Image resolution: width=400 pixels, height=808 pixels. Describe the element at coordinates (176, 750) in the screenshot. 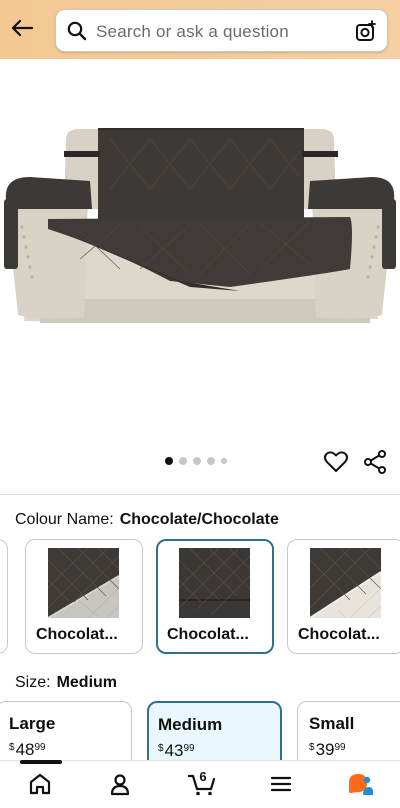

I see `size-option-price: $4399` at that location.